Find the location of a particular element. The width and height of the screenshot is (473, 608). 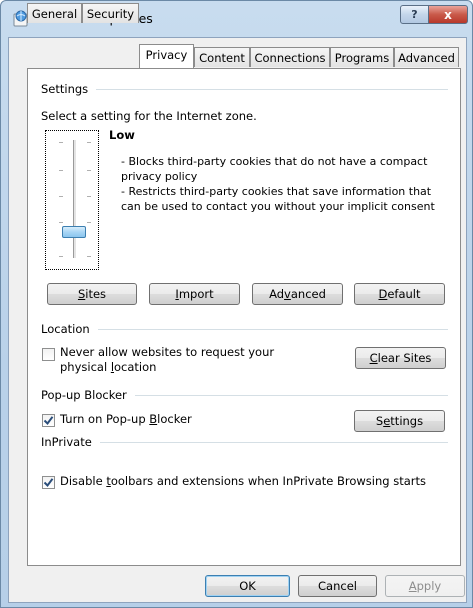

privacy-level-name: Low is located at coordinates (122, 135).